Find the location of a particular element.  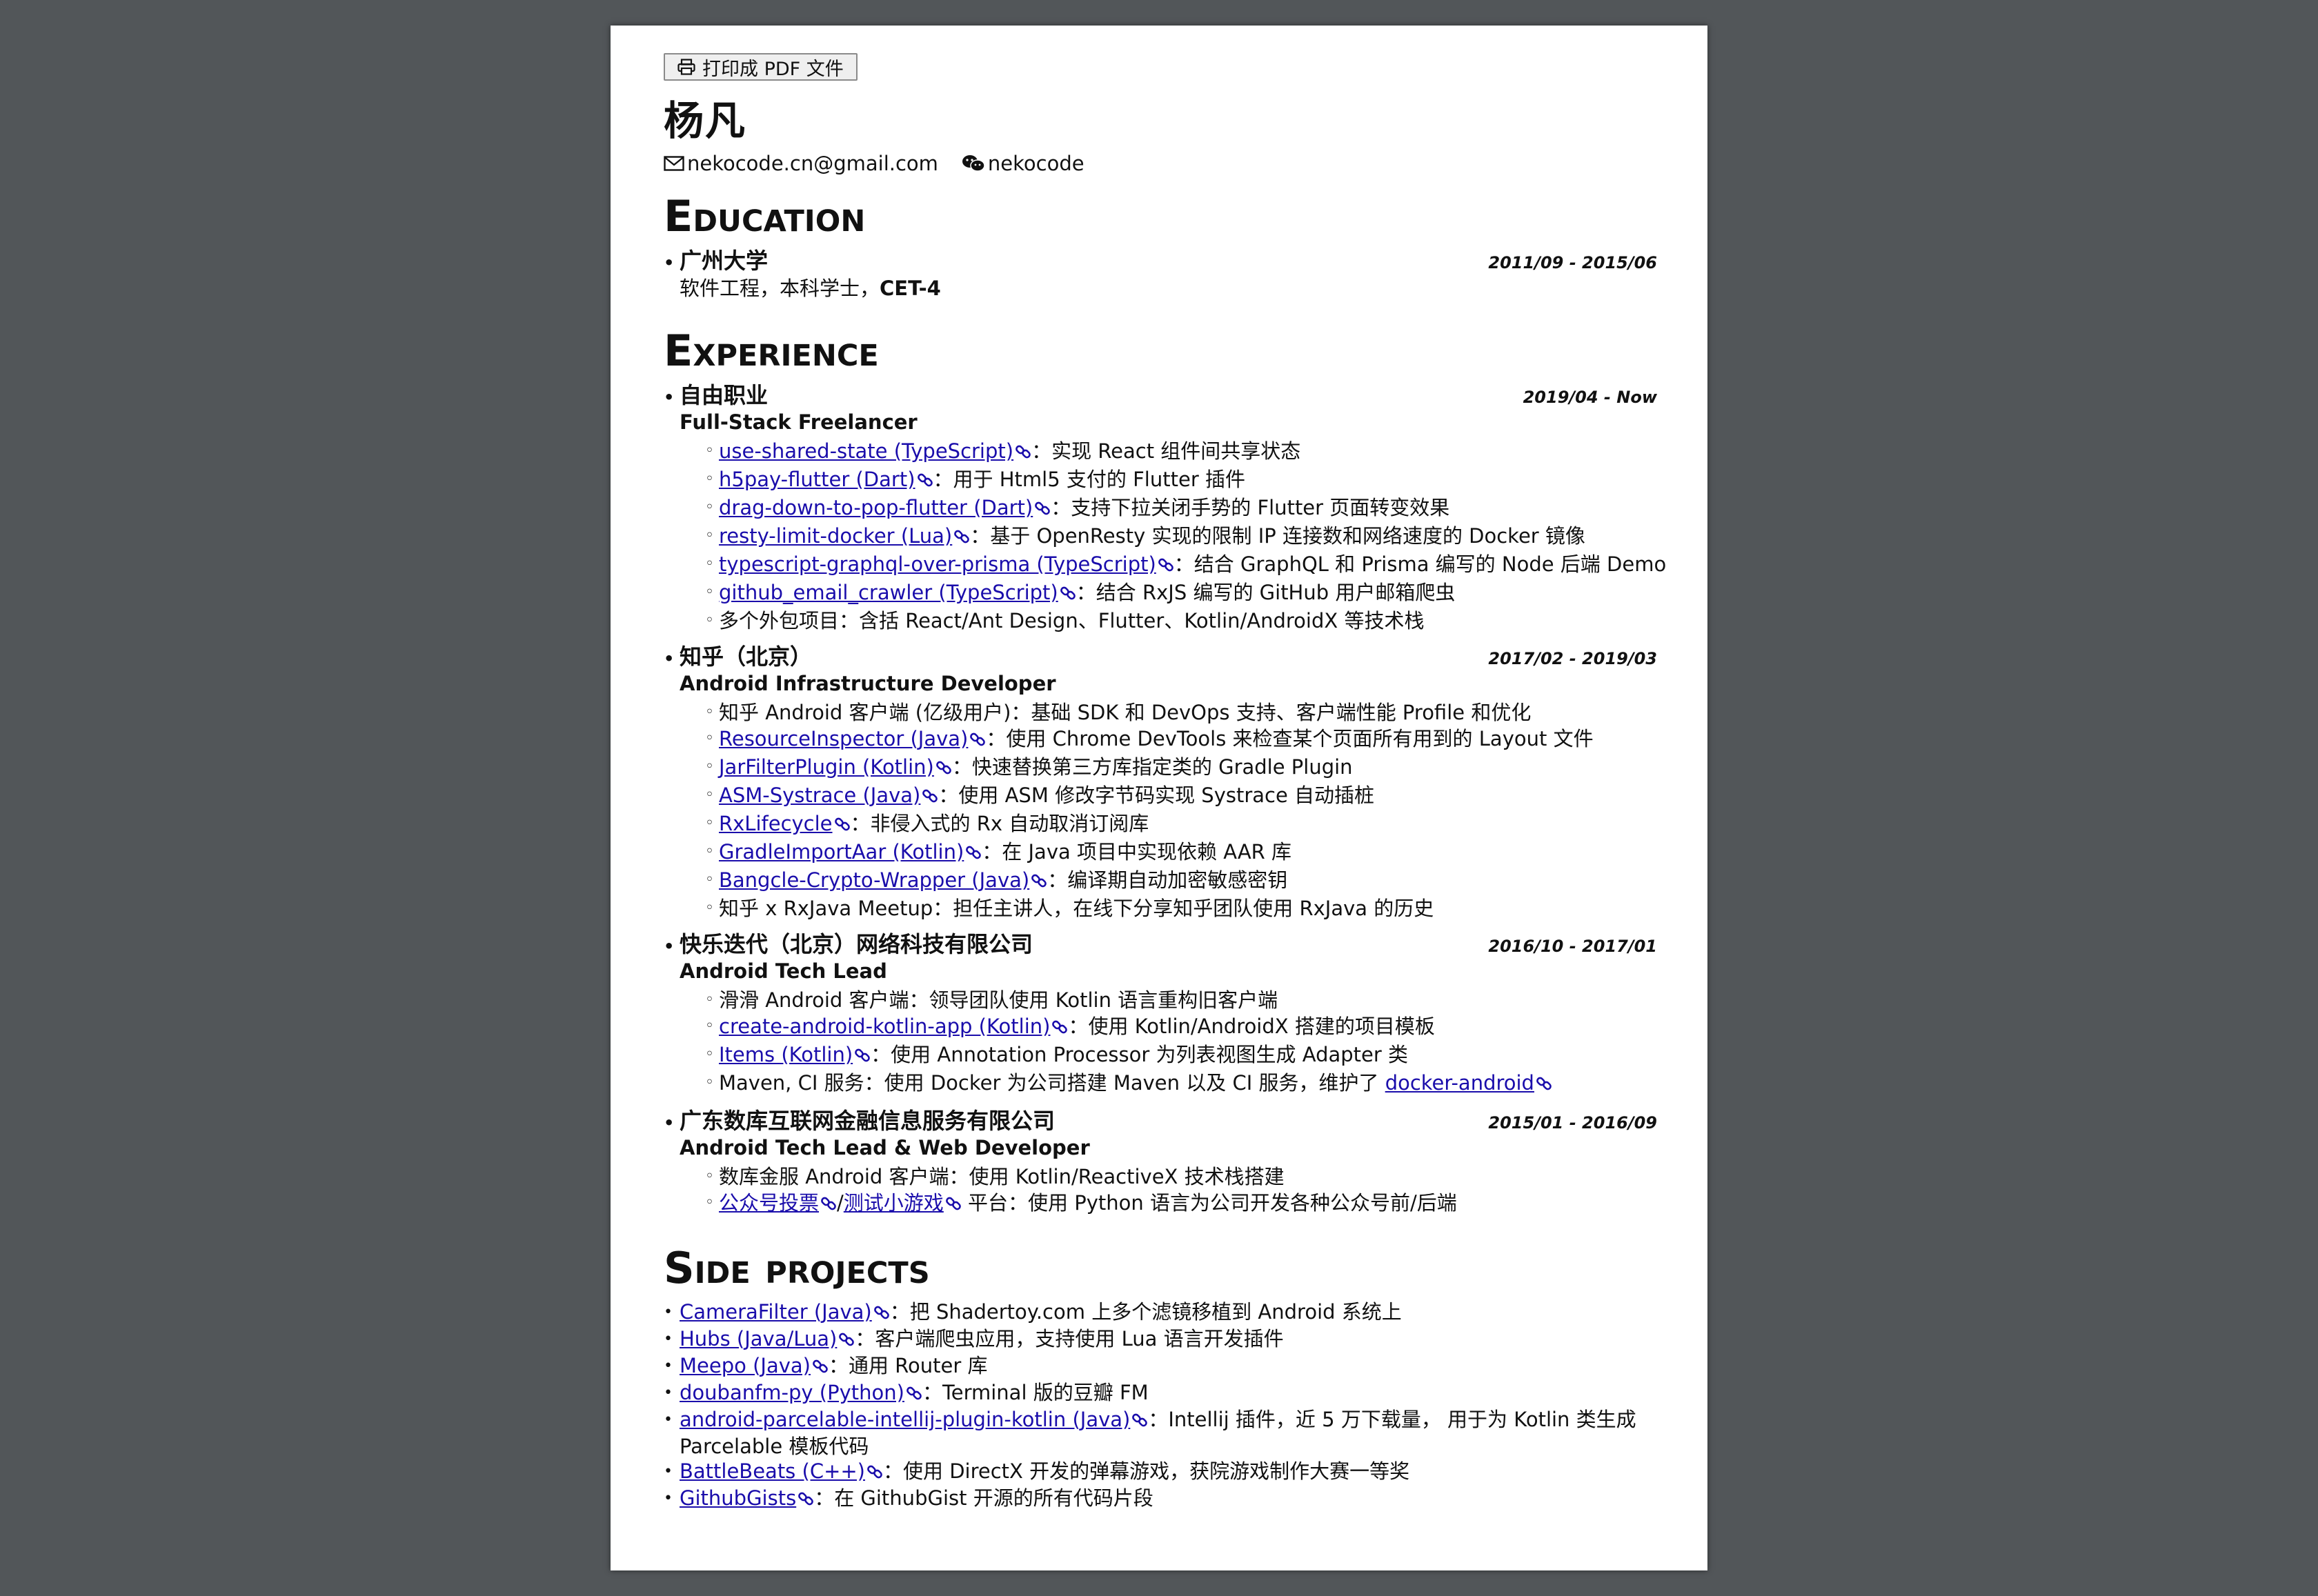

project-link: drag-down-to-pop-flutter (Dart) is located at coordinates (876, 507).